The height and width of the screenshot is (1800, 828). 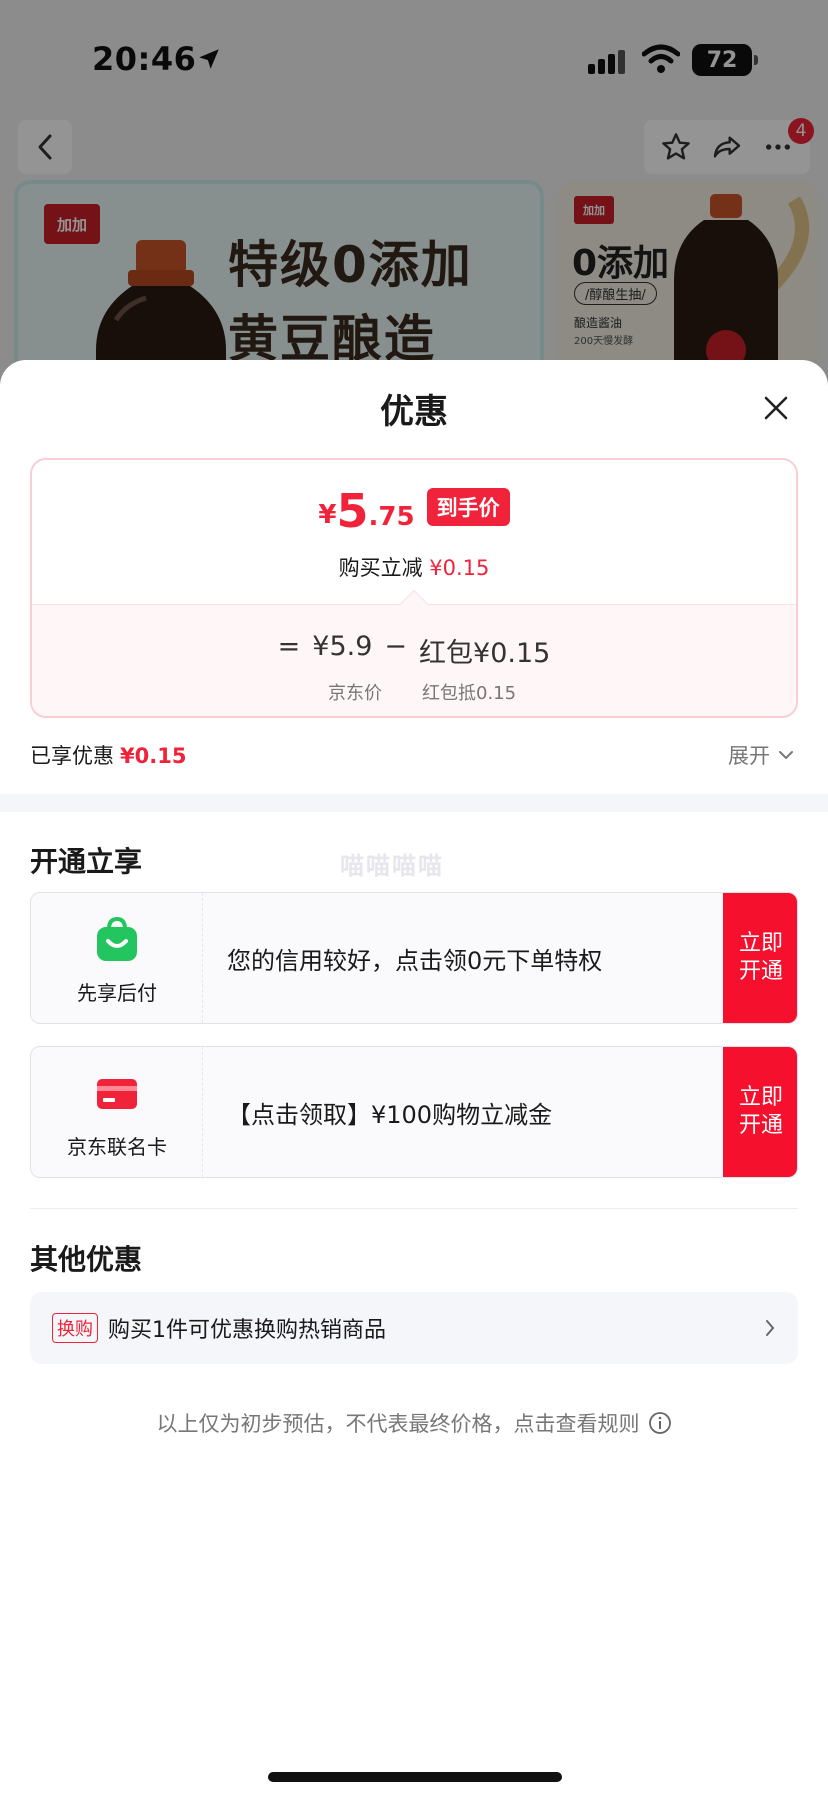 I want to click on offer-card-pay-later: 先享后付 您的信用较好，点击领0元下单特权 立即 开通, so click(x=414, y=958).